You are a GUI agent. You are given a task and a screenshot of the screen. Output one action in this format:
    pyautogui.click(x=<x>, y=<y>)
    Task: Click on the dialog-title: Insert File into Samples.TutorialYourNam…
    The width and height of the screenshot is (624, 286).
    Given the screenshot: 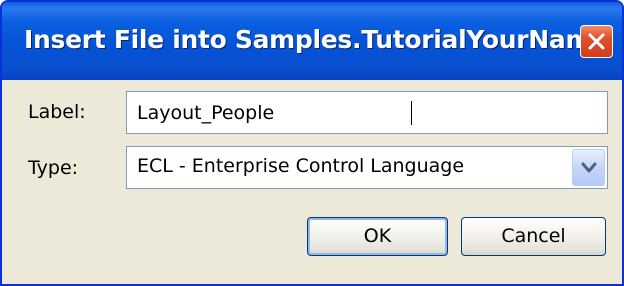 What is the action you would take?
    pyautogui.click(x=316, y=39)
    